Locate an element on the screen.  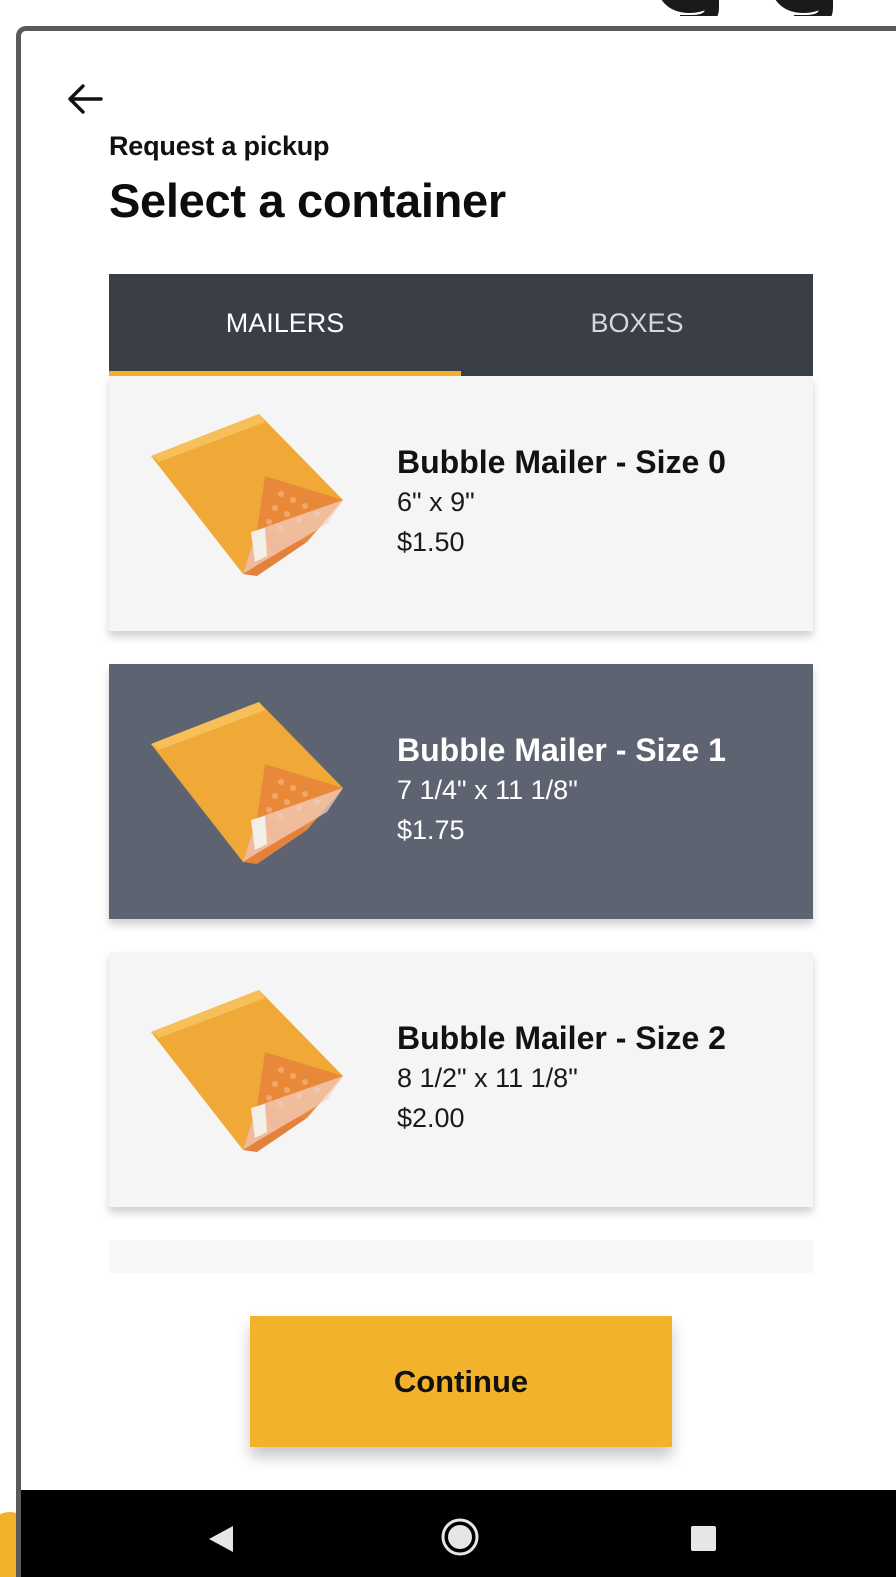
circle-home-icon is located at coordinates (460, 1537).